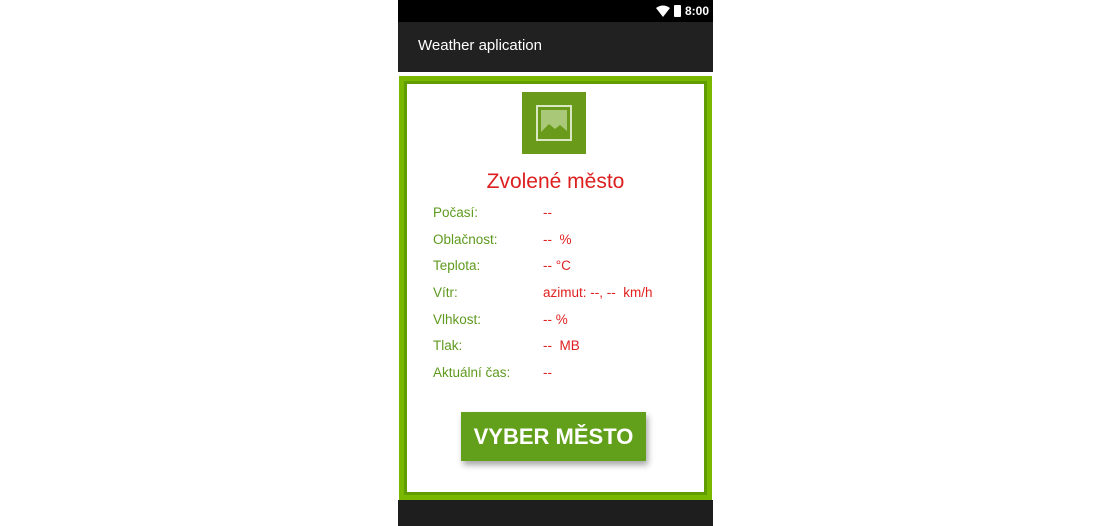 The width and height of the screenshot is (1107, 526). Describe the element at coordinates (553, 436) in the screenshot. I see `choose-city-button: VYBER MĚSTO` at that location.